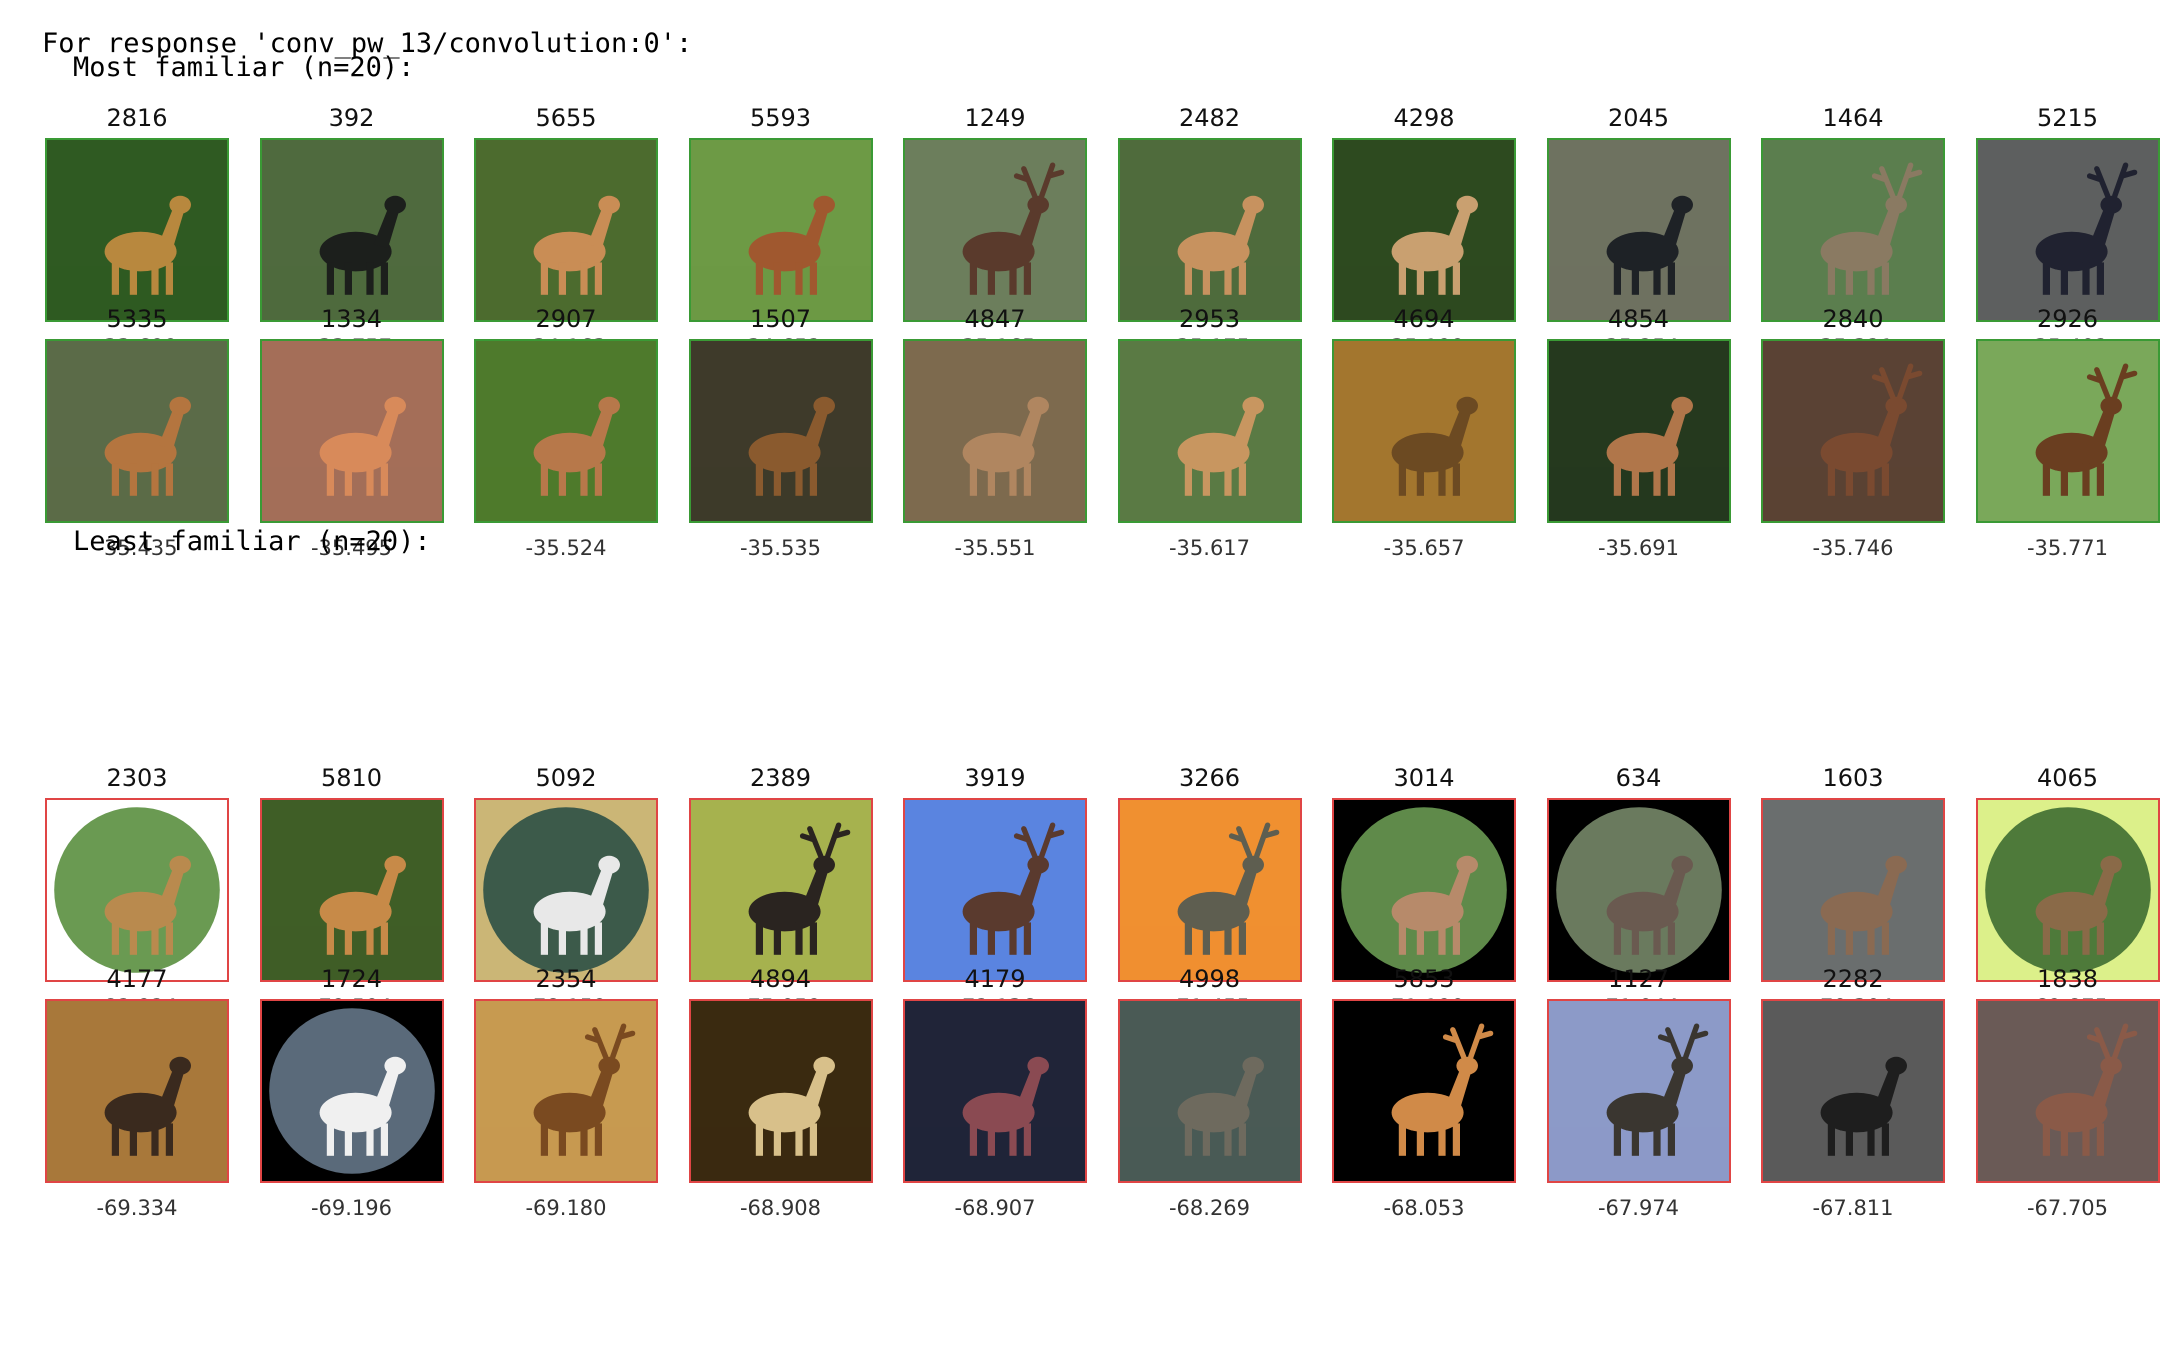  Describe the element at coordinates (352, 1096) in the screenshot. I see `image-tile: 1724 -69.196` at that location.